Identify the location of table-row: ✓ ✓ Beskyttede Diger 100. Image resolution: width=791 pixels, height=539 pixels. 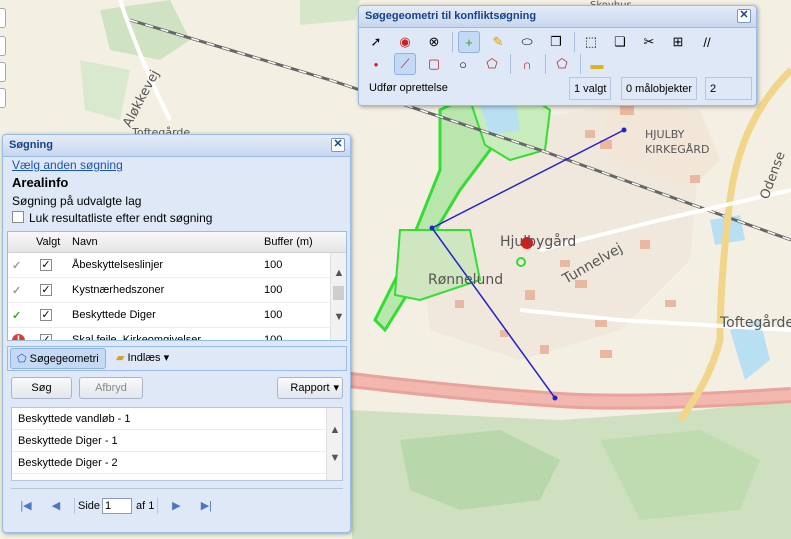
(177, 315).